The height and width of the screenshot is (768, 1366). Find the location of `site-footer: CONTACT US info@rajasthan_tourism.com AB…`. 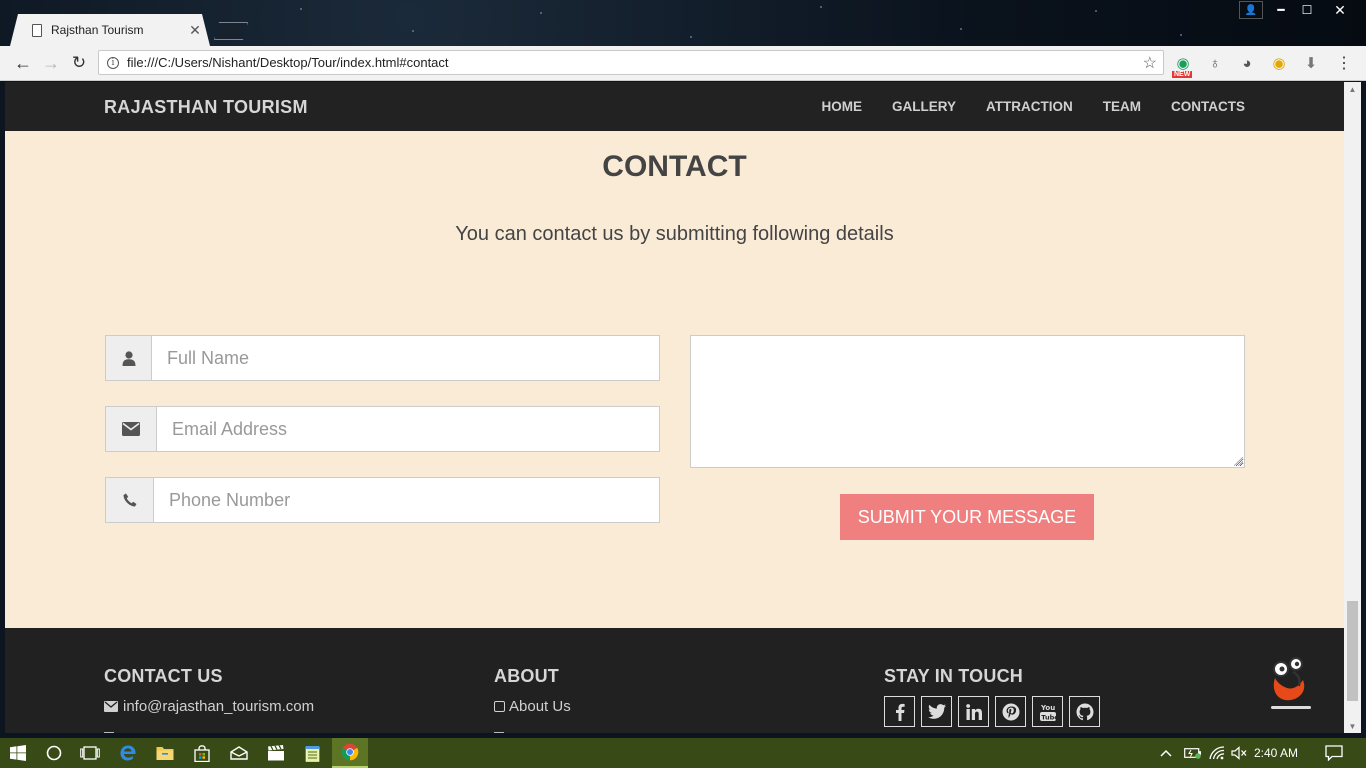

site-footer: CONTACT US info@rajasthan_tourism.com AB… is located at coordinates (674, 680).